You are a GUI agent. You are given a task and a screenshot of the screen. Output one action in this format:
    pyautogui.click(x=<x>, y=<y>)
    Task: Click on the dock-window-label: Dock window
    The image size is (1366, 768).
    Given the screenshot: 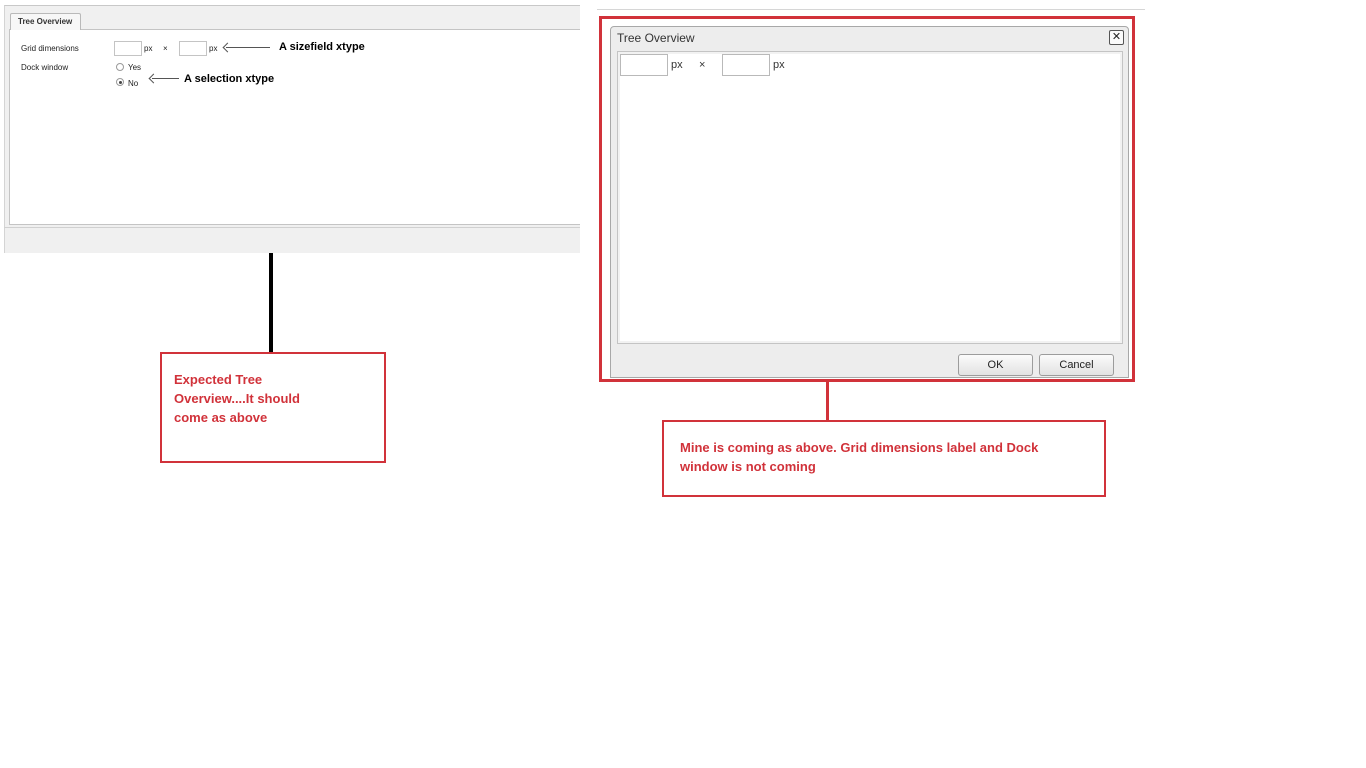 What is the action you would take?
    pyautogui.click(x=45, y=67)
    